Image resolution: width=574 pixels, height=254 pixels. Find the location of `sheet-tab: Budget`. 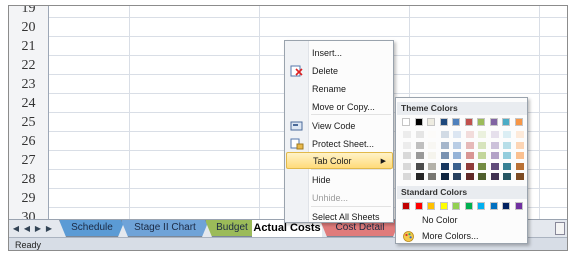

sheet-tab: Budget is located at coordinates (232, 228).